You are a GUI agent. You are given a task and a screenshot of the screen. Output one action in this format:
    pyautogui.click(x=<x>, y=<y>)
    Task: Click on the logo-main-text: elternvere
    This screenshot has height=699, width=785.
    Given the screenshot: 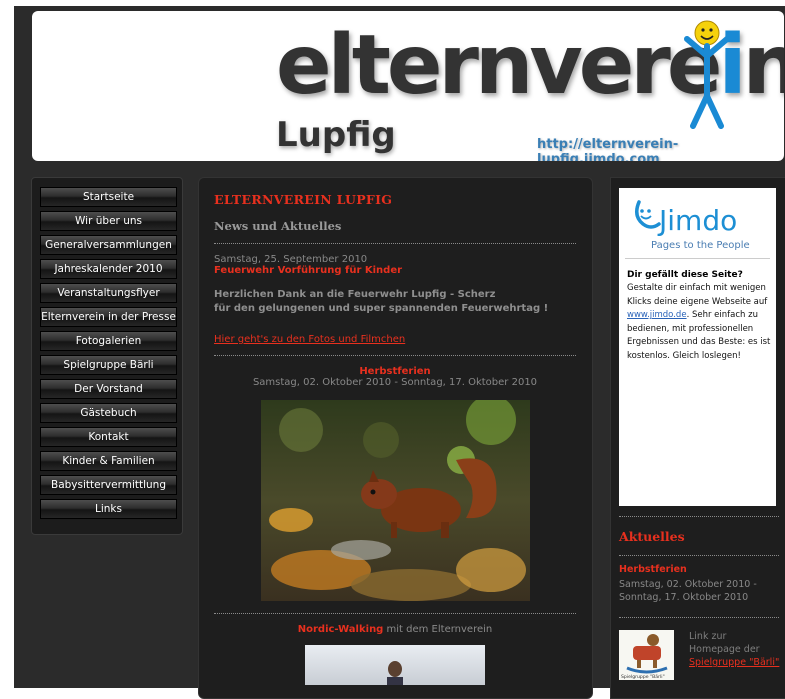 What is the action you would take?
    pyautogui.click(x=499, y=65)
    